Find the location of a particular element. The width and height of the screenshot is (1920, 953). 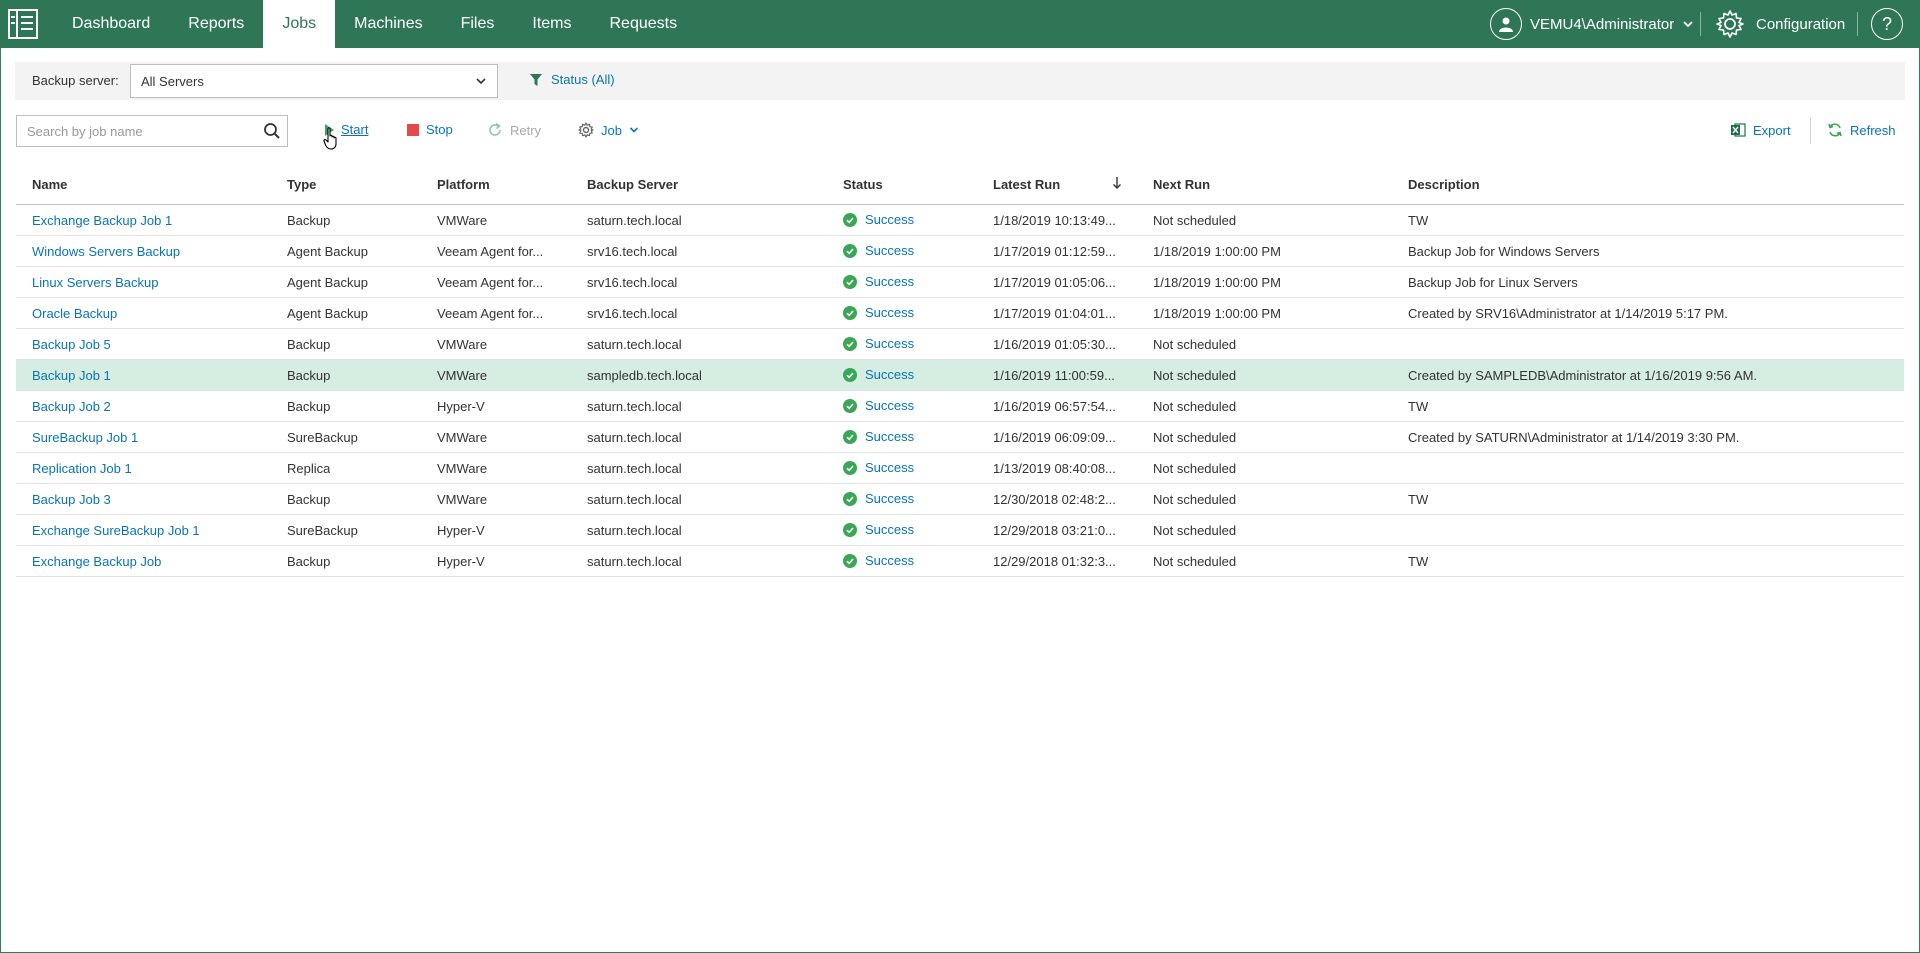

tab-reports: Reports is located at coordinates (216, 24).